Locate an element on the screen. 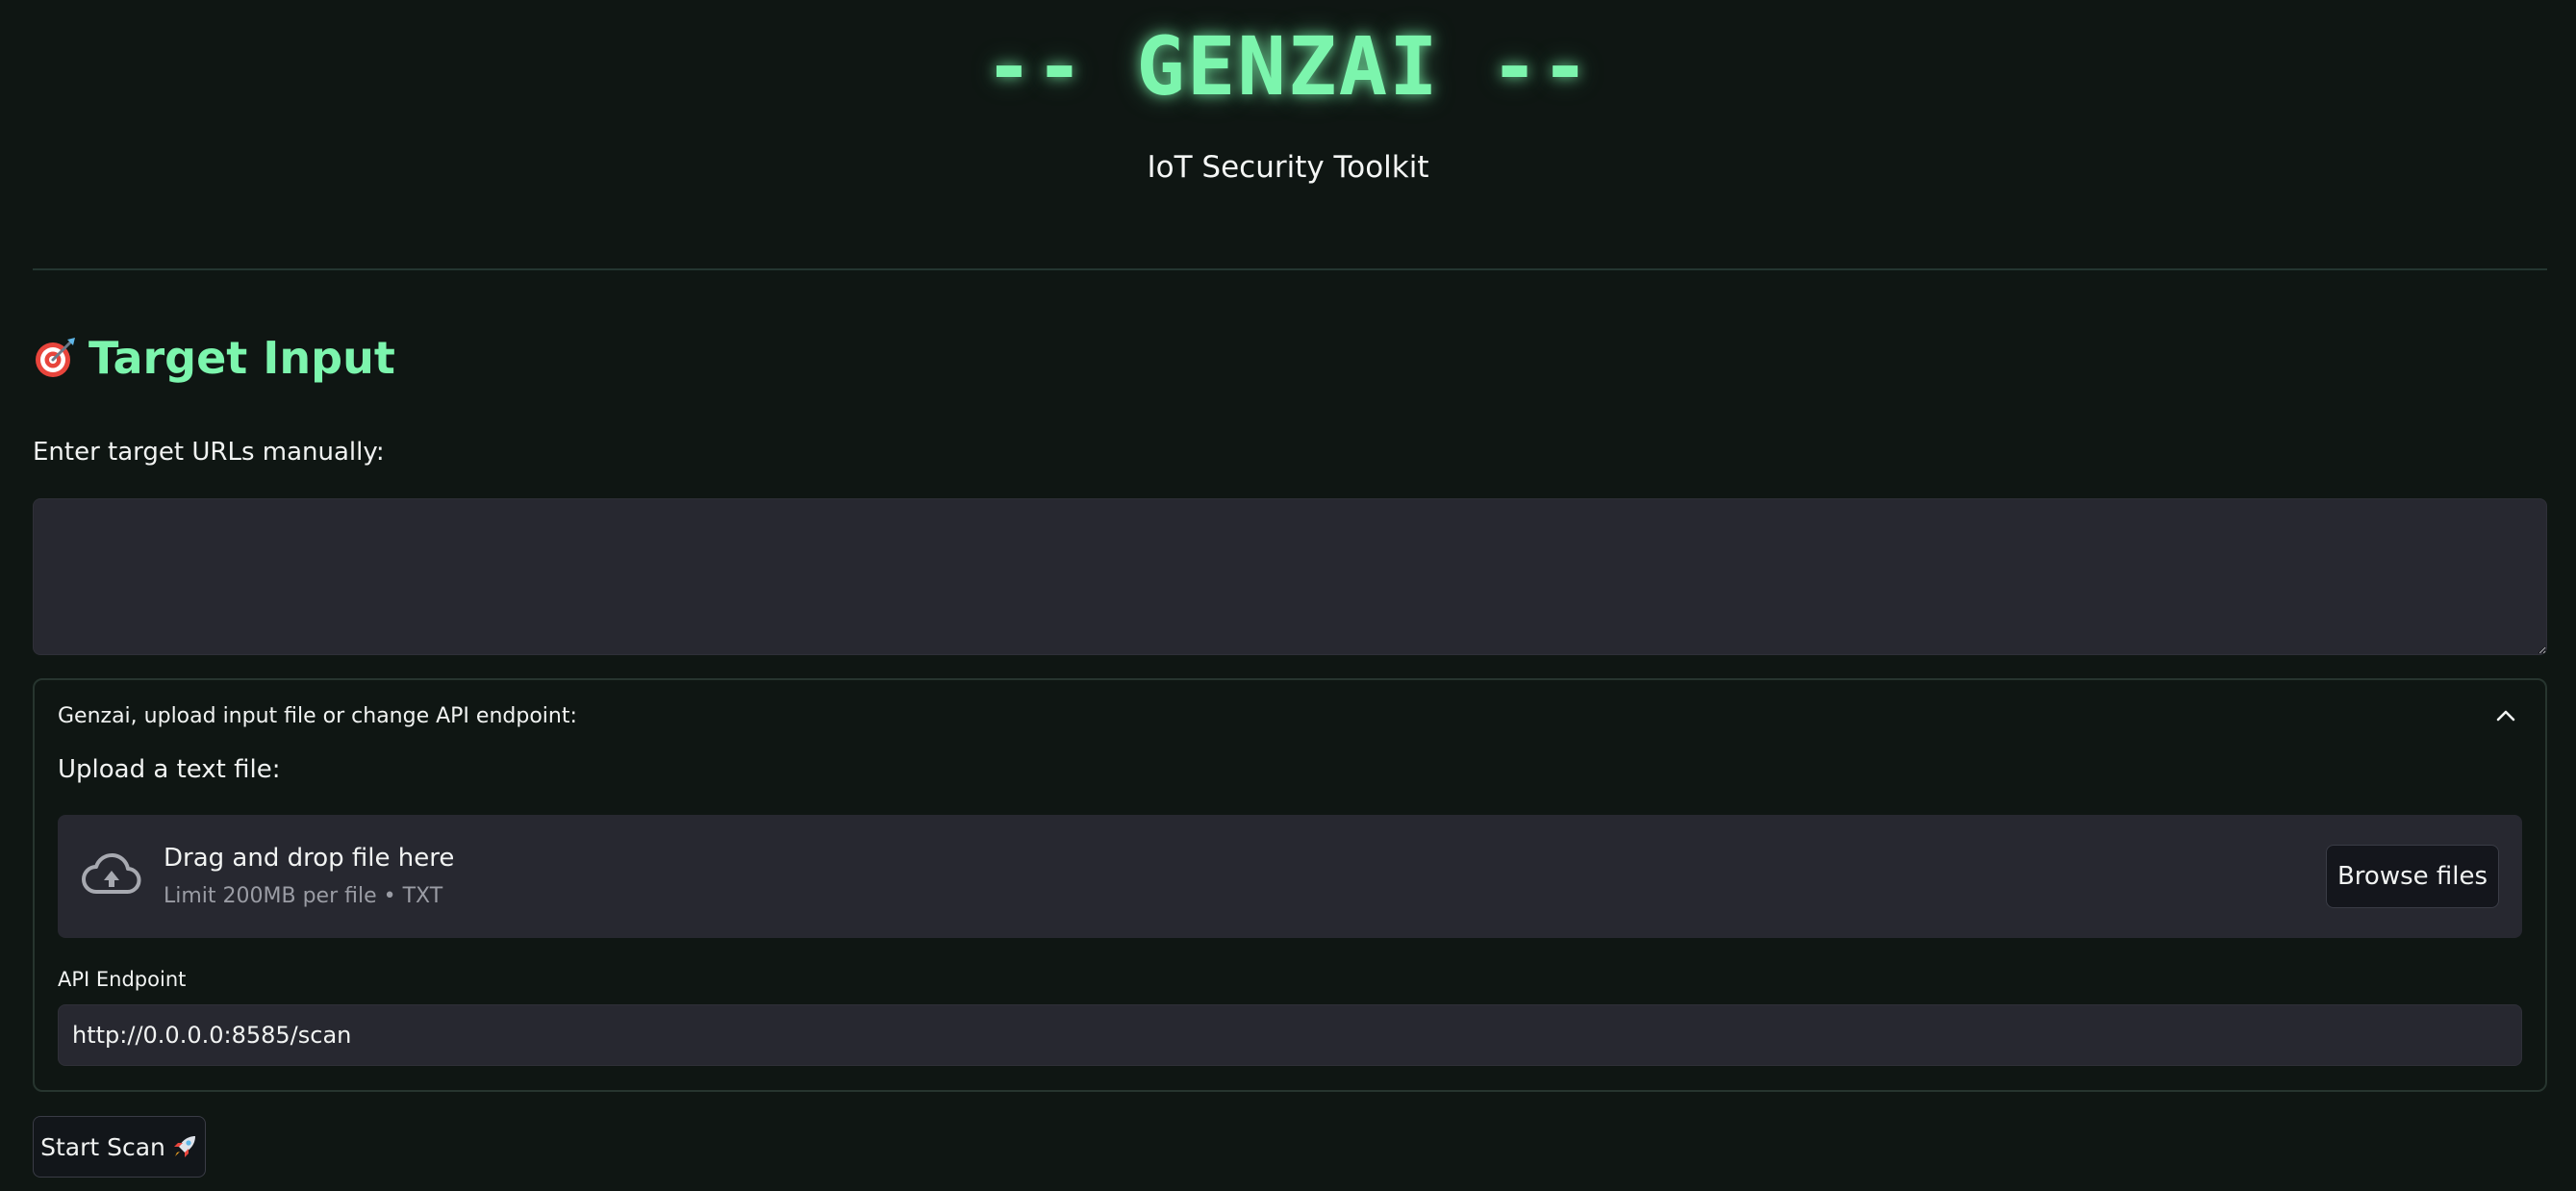 This screenshot has width=2576, height=1191. app-title: -- GENZAI -- is located at coordinates (1288, 66).